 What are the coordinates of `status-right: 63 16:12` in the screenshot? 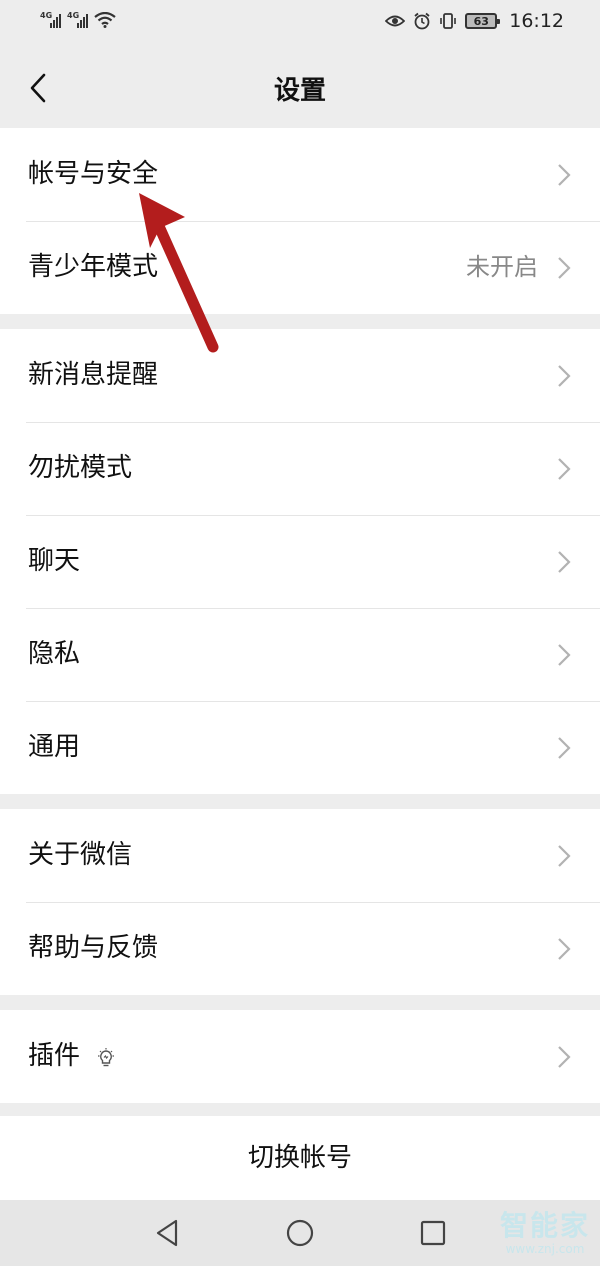 It's located at (474, 21).